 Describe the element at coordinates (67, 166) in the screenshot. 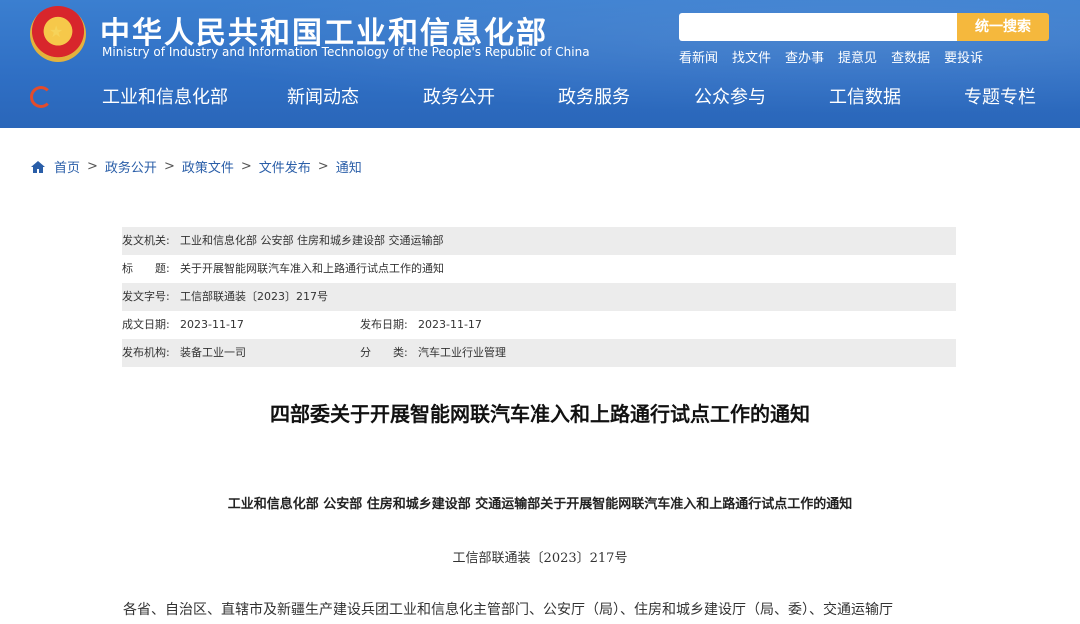

I see `breadcrumb-home: 首页` at that location.